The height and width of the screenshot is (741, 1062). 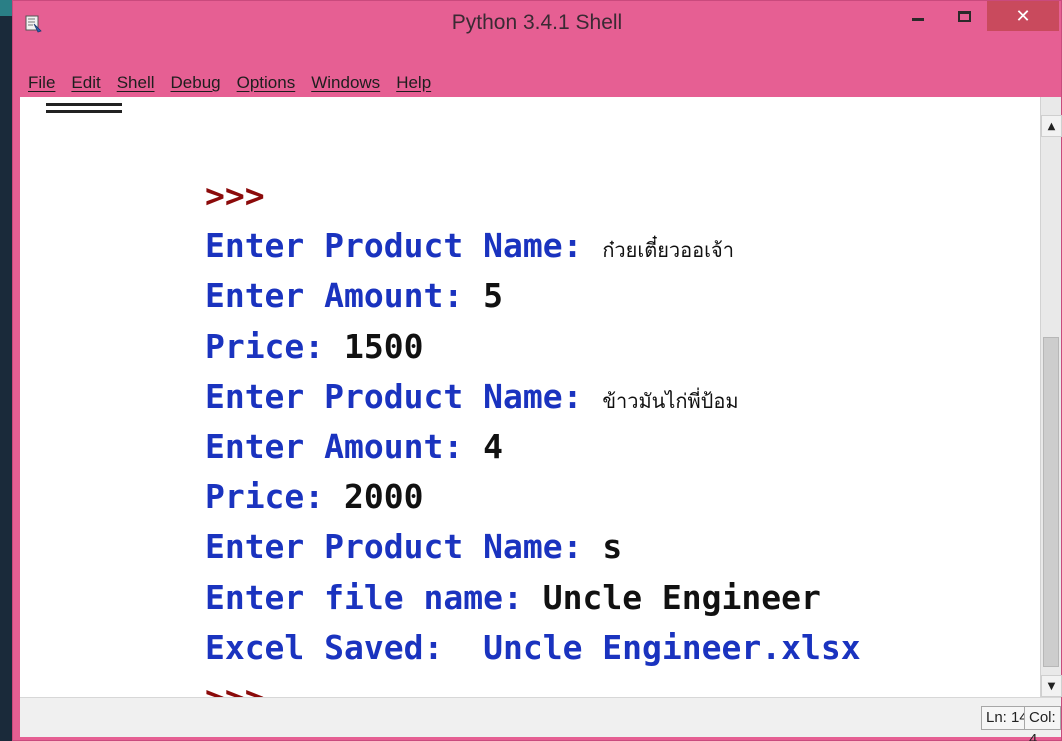 What do you see at coordinates (413, 83) in the screenshot?
I see `menu-help: Help` at bounding box center [413, 83].